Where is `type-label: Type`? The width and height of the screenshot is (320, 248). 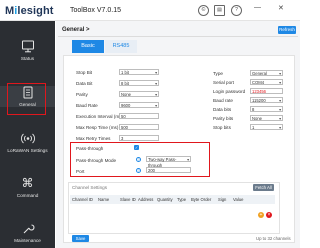
type-label: Type is located at coordinates (218, 73).